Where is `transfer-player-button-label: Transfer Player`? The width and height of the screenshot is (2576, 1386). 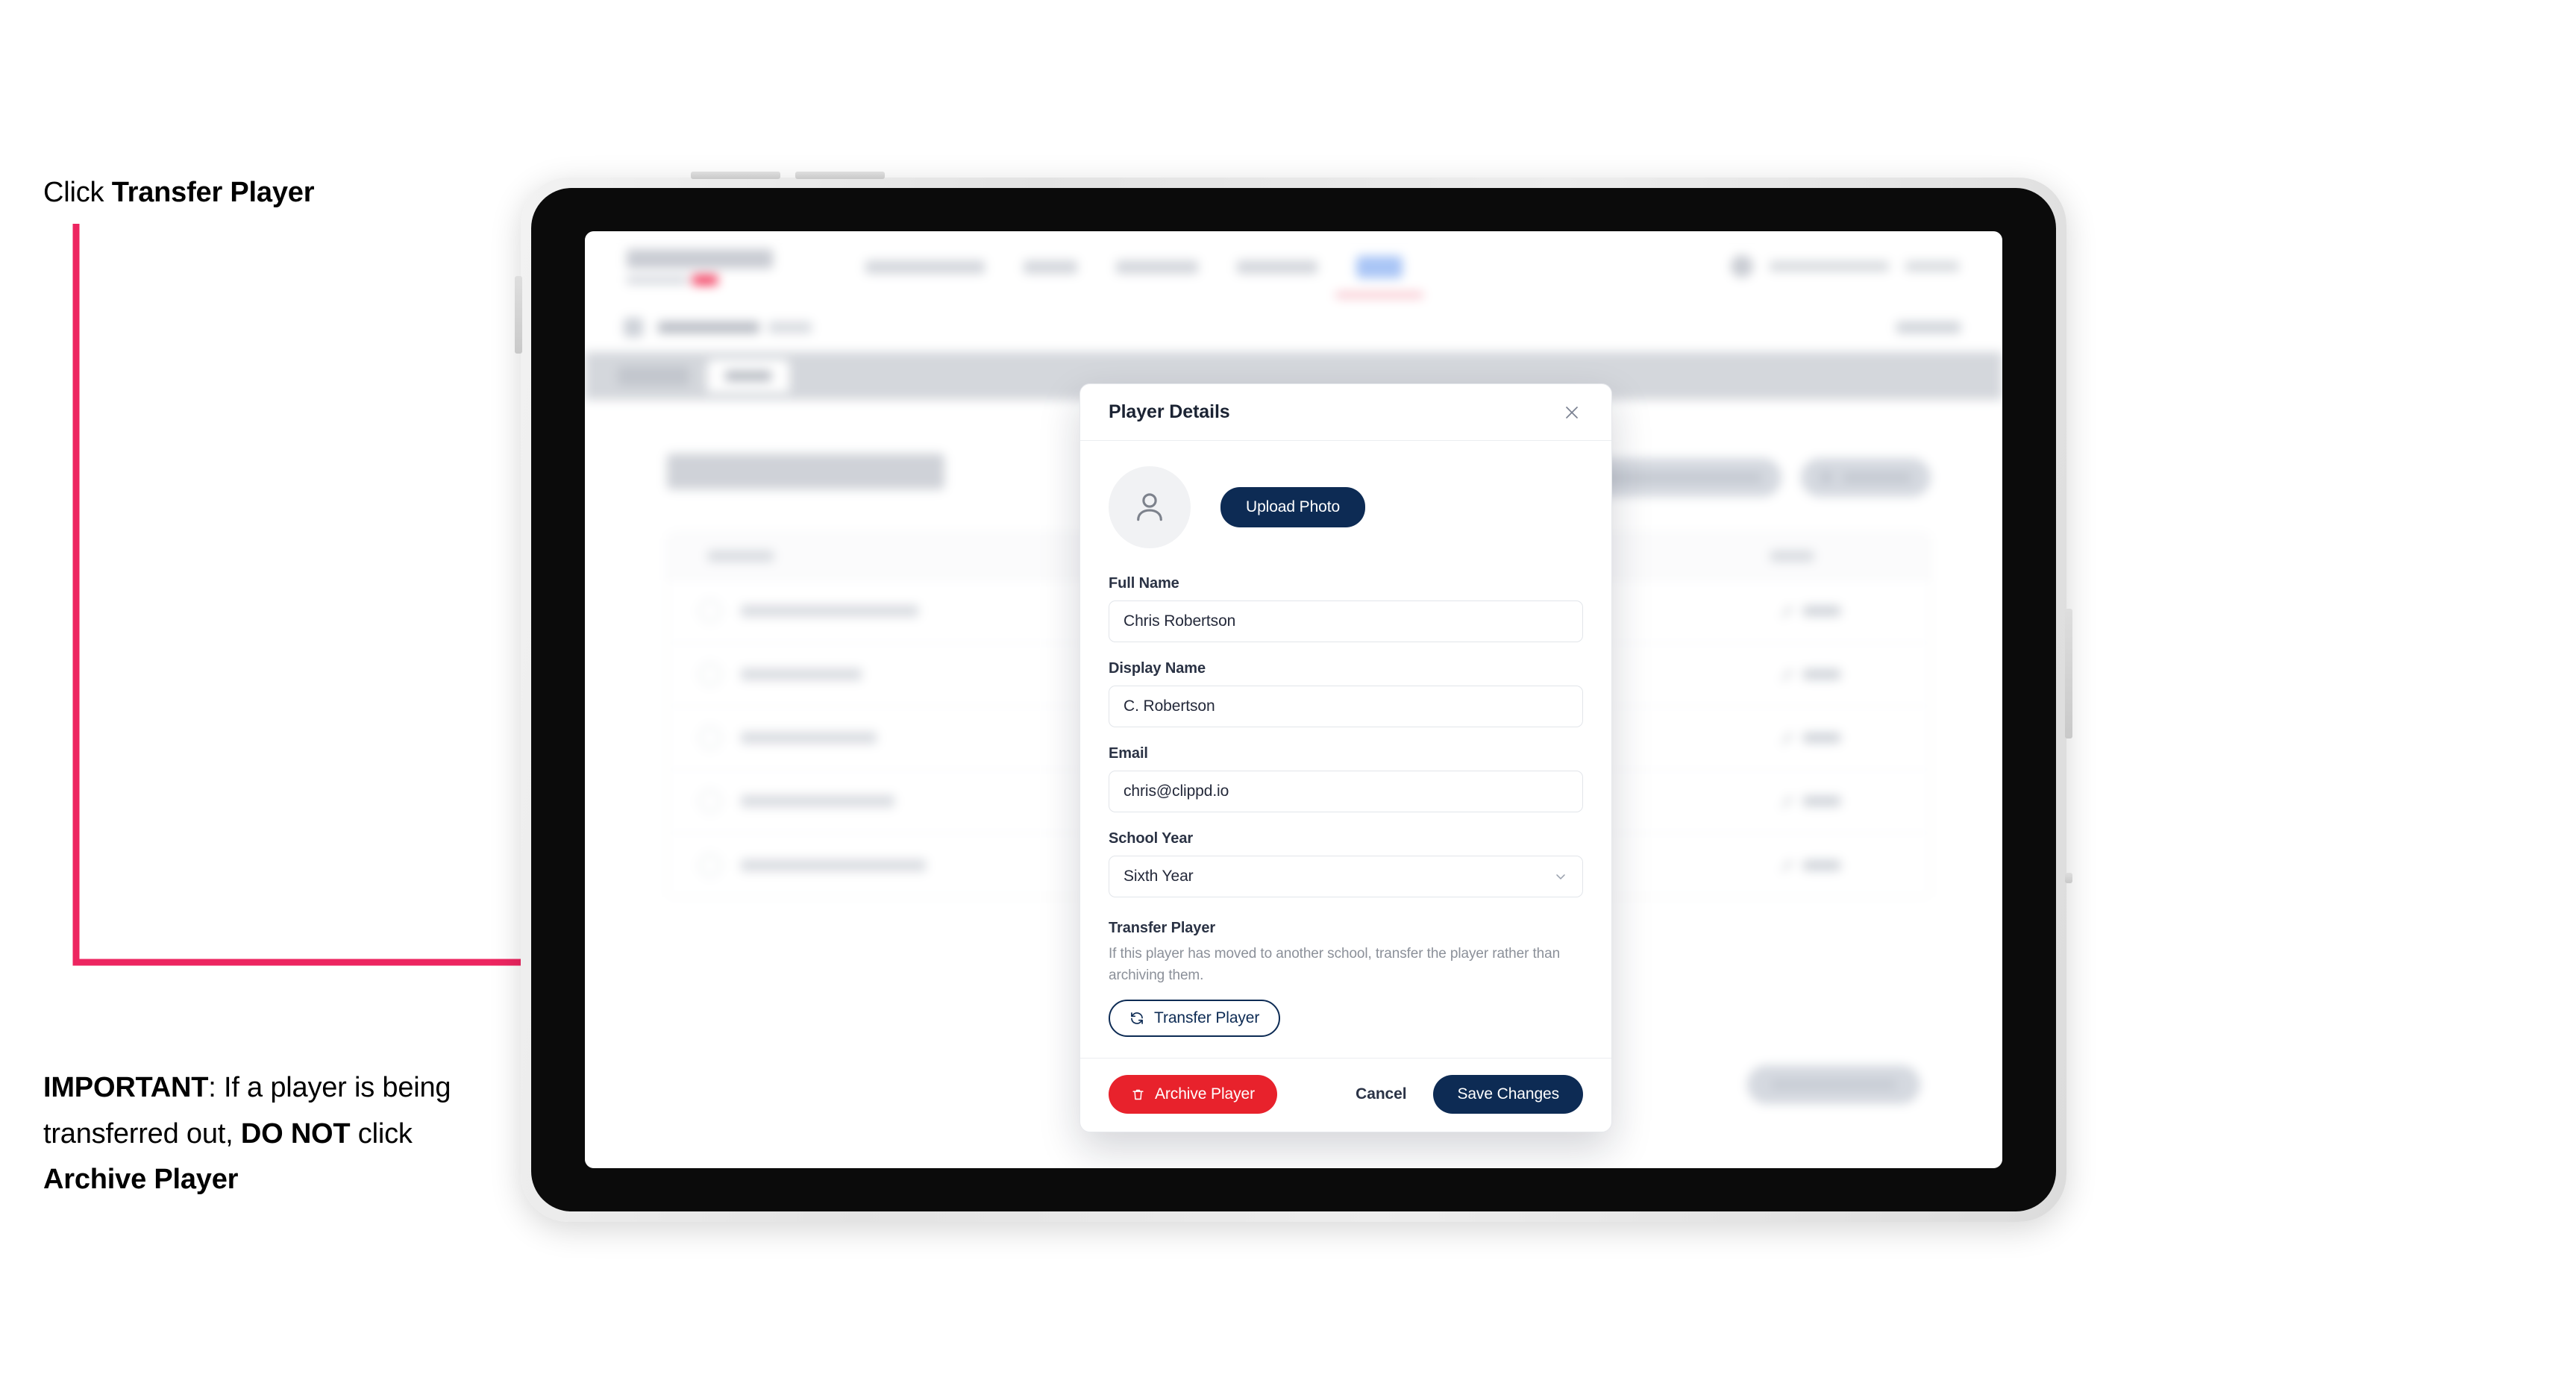 transfer-player-button-label: Transfer Player is located at coordinates (1207, 1017).